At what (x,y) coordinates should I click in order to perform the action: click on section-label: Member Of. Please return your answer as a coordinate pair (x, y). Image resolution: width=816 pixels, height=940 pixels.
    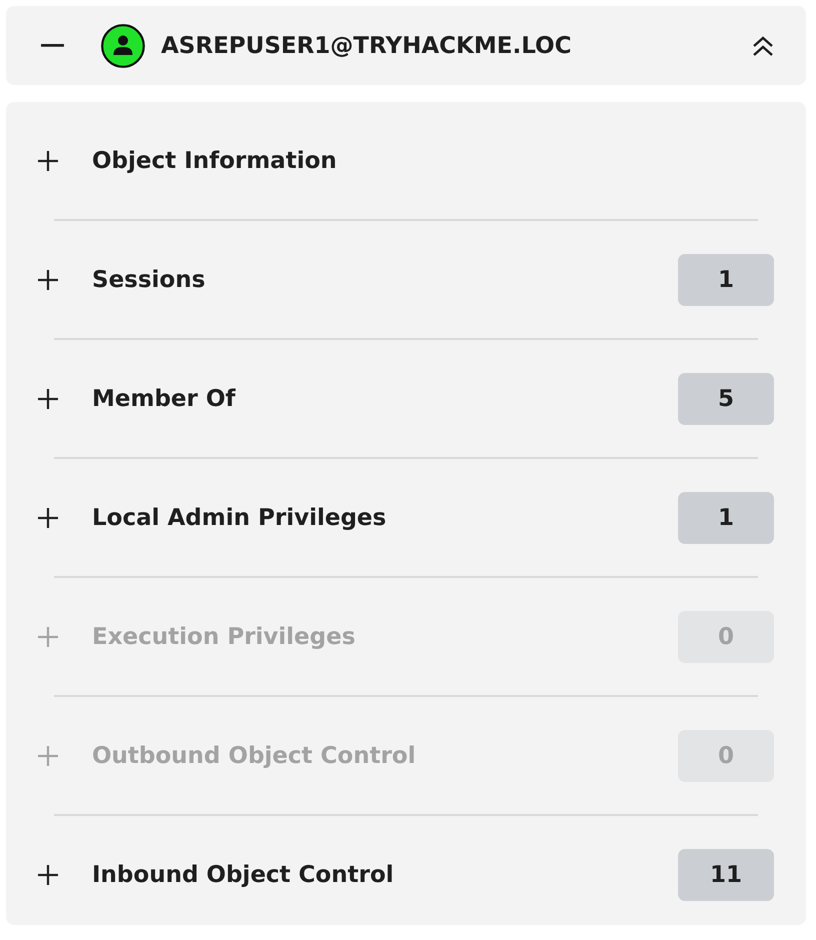
    Looking at the image, I should click on (385, 399).